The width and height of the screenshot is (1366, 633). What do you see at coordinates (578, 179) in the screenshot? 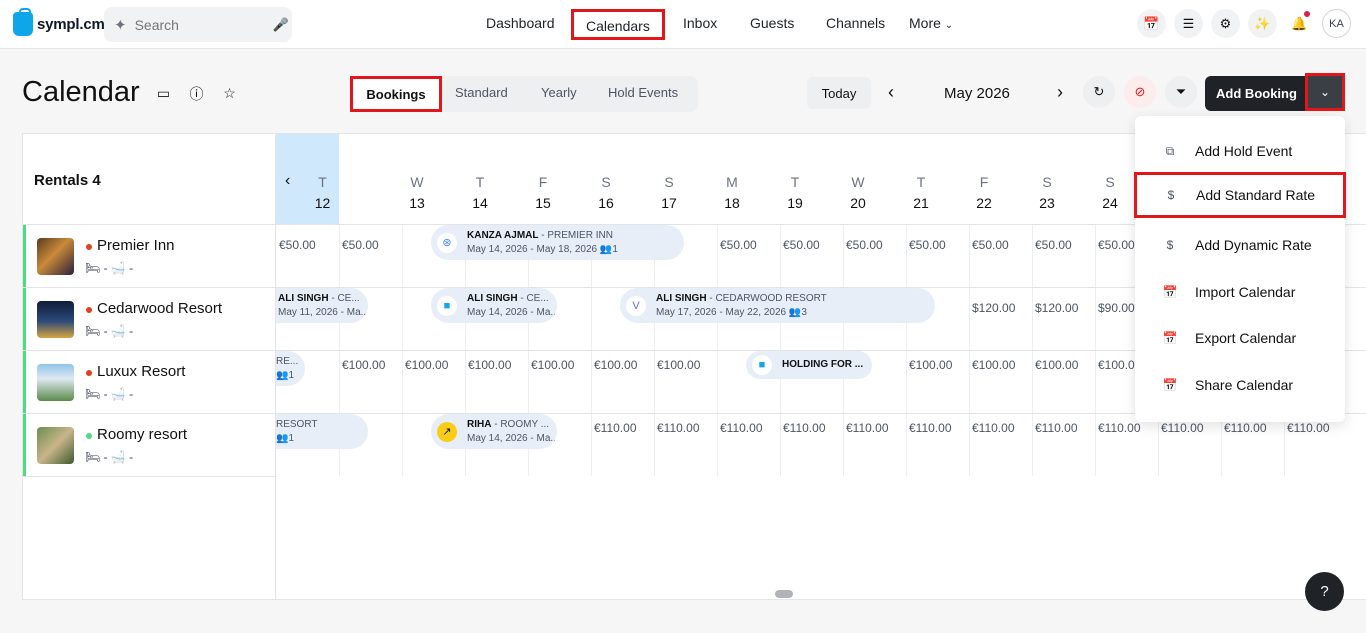
I see `day-header: S 16` at bounding box center [578, 179].